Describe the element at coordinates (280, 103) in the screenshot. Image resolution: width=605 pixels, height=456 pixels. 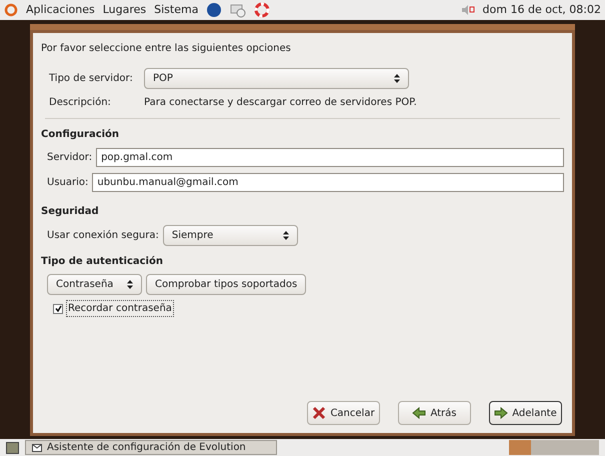
I see `description-text: Para conectarse y descargar correo de servidores POP.` at that location.